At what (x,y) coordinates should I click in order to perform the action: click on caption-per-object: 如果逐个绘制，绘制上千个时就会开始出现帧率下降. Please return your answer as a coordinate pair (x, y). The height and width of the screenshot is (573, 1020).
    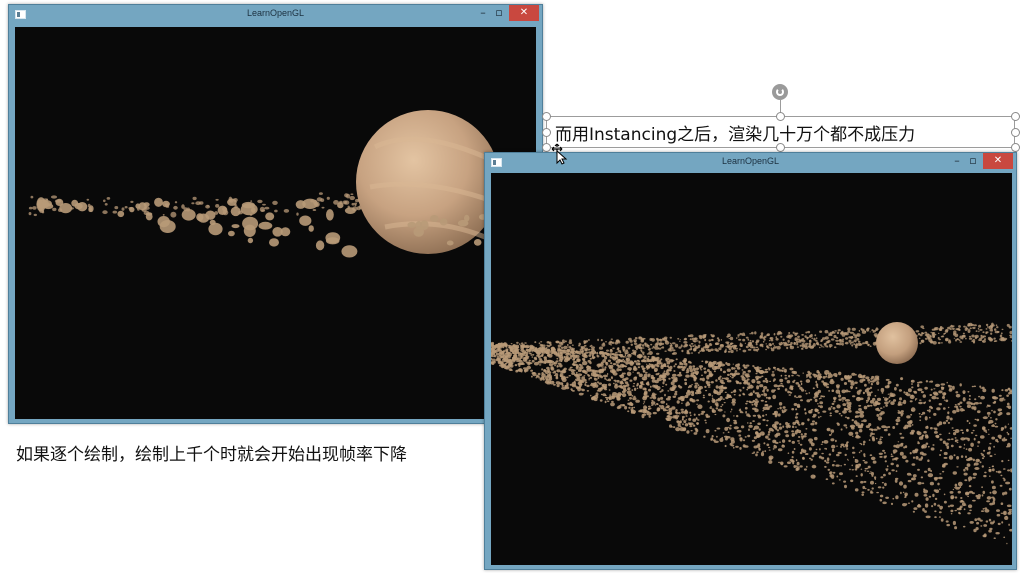
    Looking at the image, I should click on (211, 455).